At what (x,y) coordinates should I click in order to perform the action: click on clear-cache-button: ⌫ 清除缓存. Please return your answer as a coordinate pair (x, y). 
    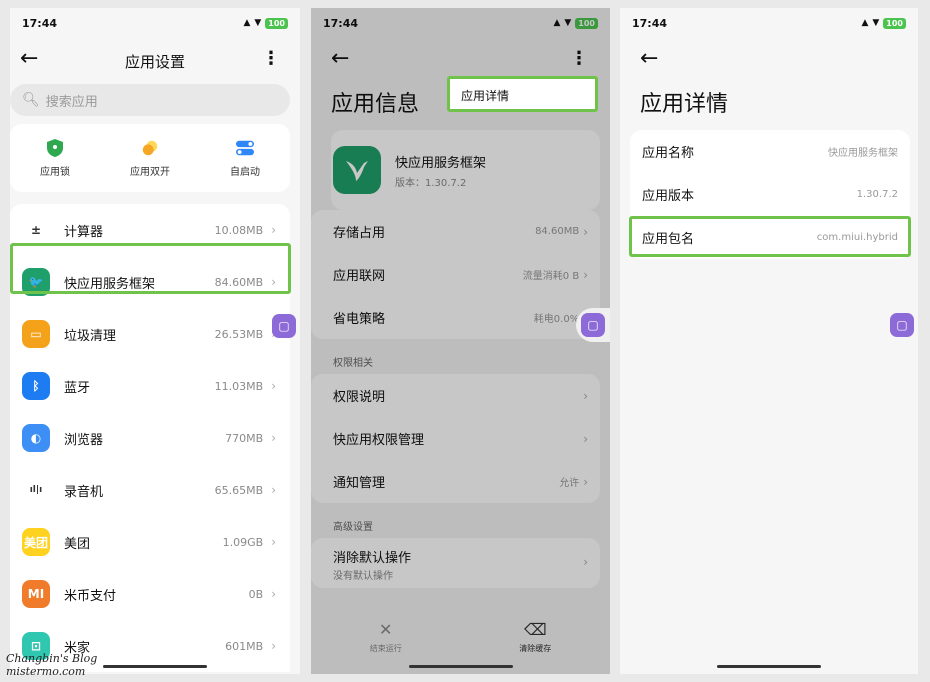
    Looking at the image, I should click on (535, 637).